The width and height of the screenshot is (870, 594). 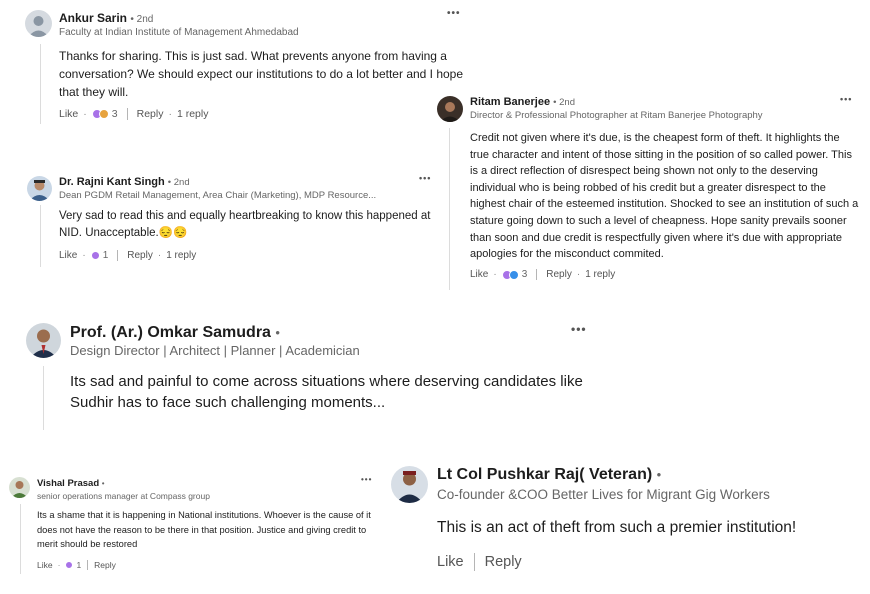 I want to click on comment-actions: Like Reply, so click(x=479, y=562).